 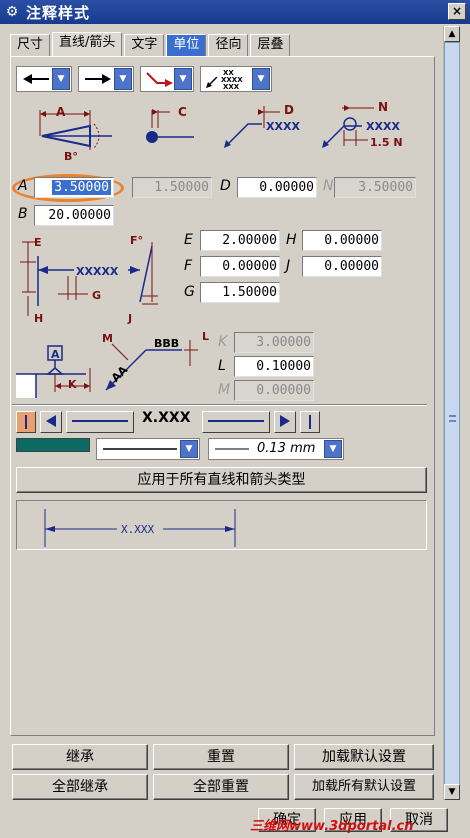 I want to click on field-d-input: 0.00000, so click(x=277, y=187).